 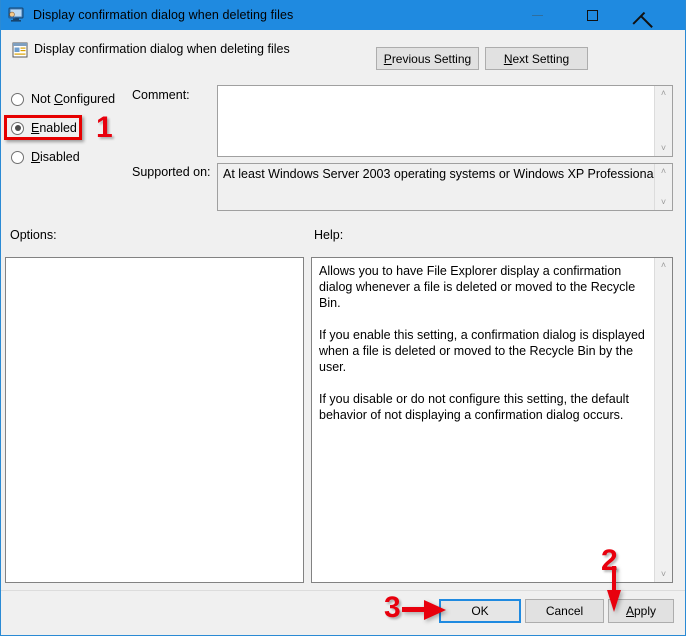 I want to click on minimize-icon, so click(x=537, y=15).